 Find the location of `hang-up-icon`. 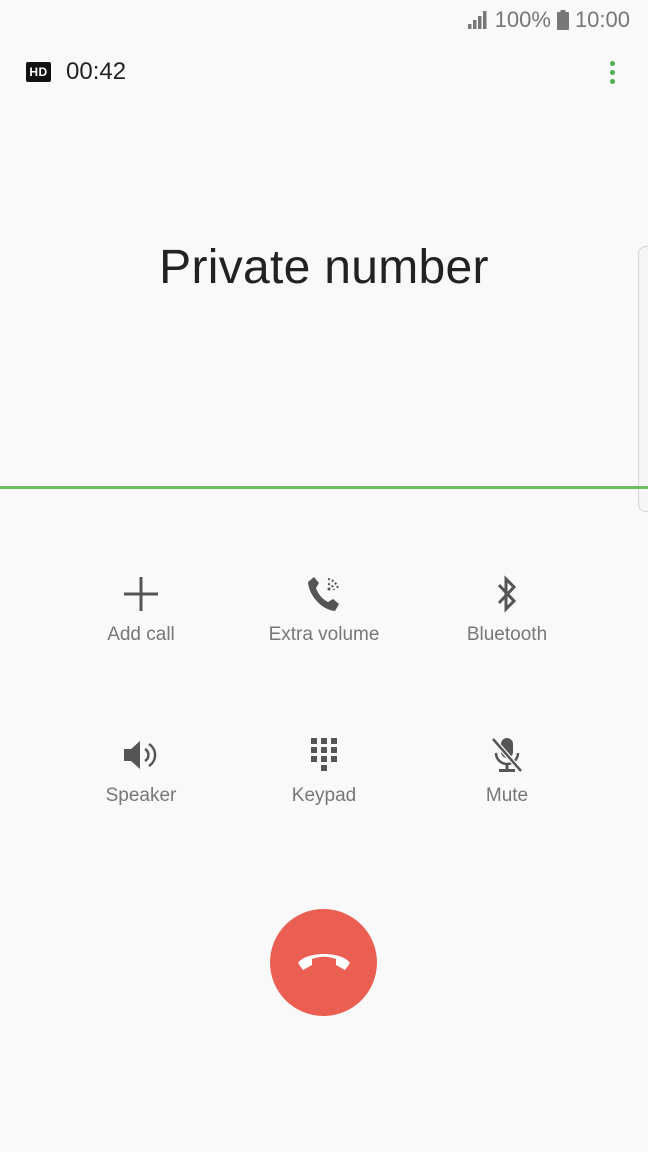

hang-up-icon is located at coordinates (324, 962).